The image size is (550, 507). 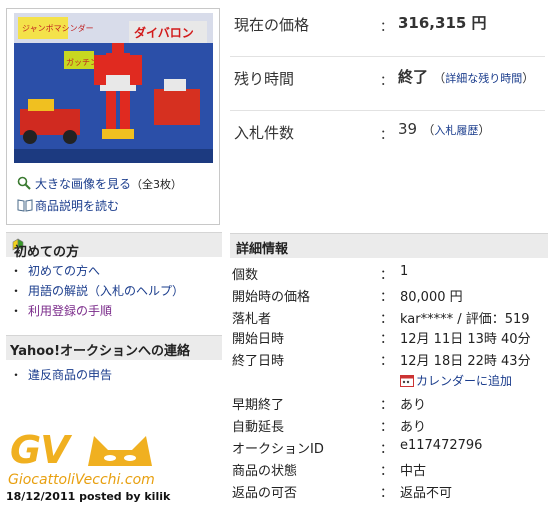 What do you see at coordinates (390, 404) in the screenshot?
I see `detail-row: 早期終了 ： あり` at bounding box center [390, 404].